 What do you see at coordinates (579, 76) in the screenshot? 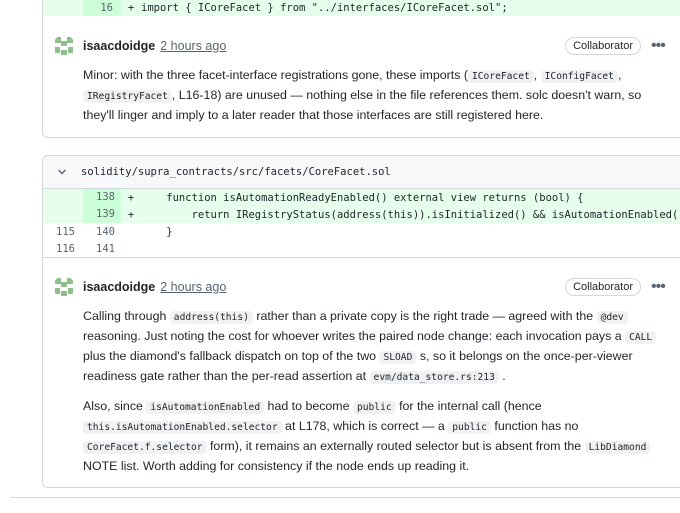
I see `inline-code: IConfigFacet` at bounding box center [579, 76].